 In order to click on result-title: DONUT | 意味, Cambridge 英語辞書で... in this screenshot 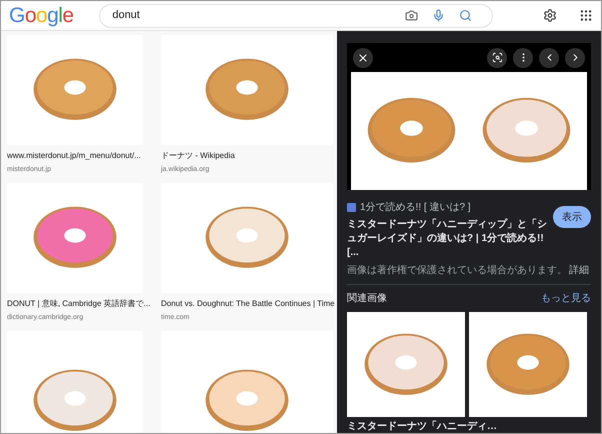, I will do `click(78, 304)`.